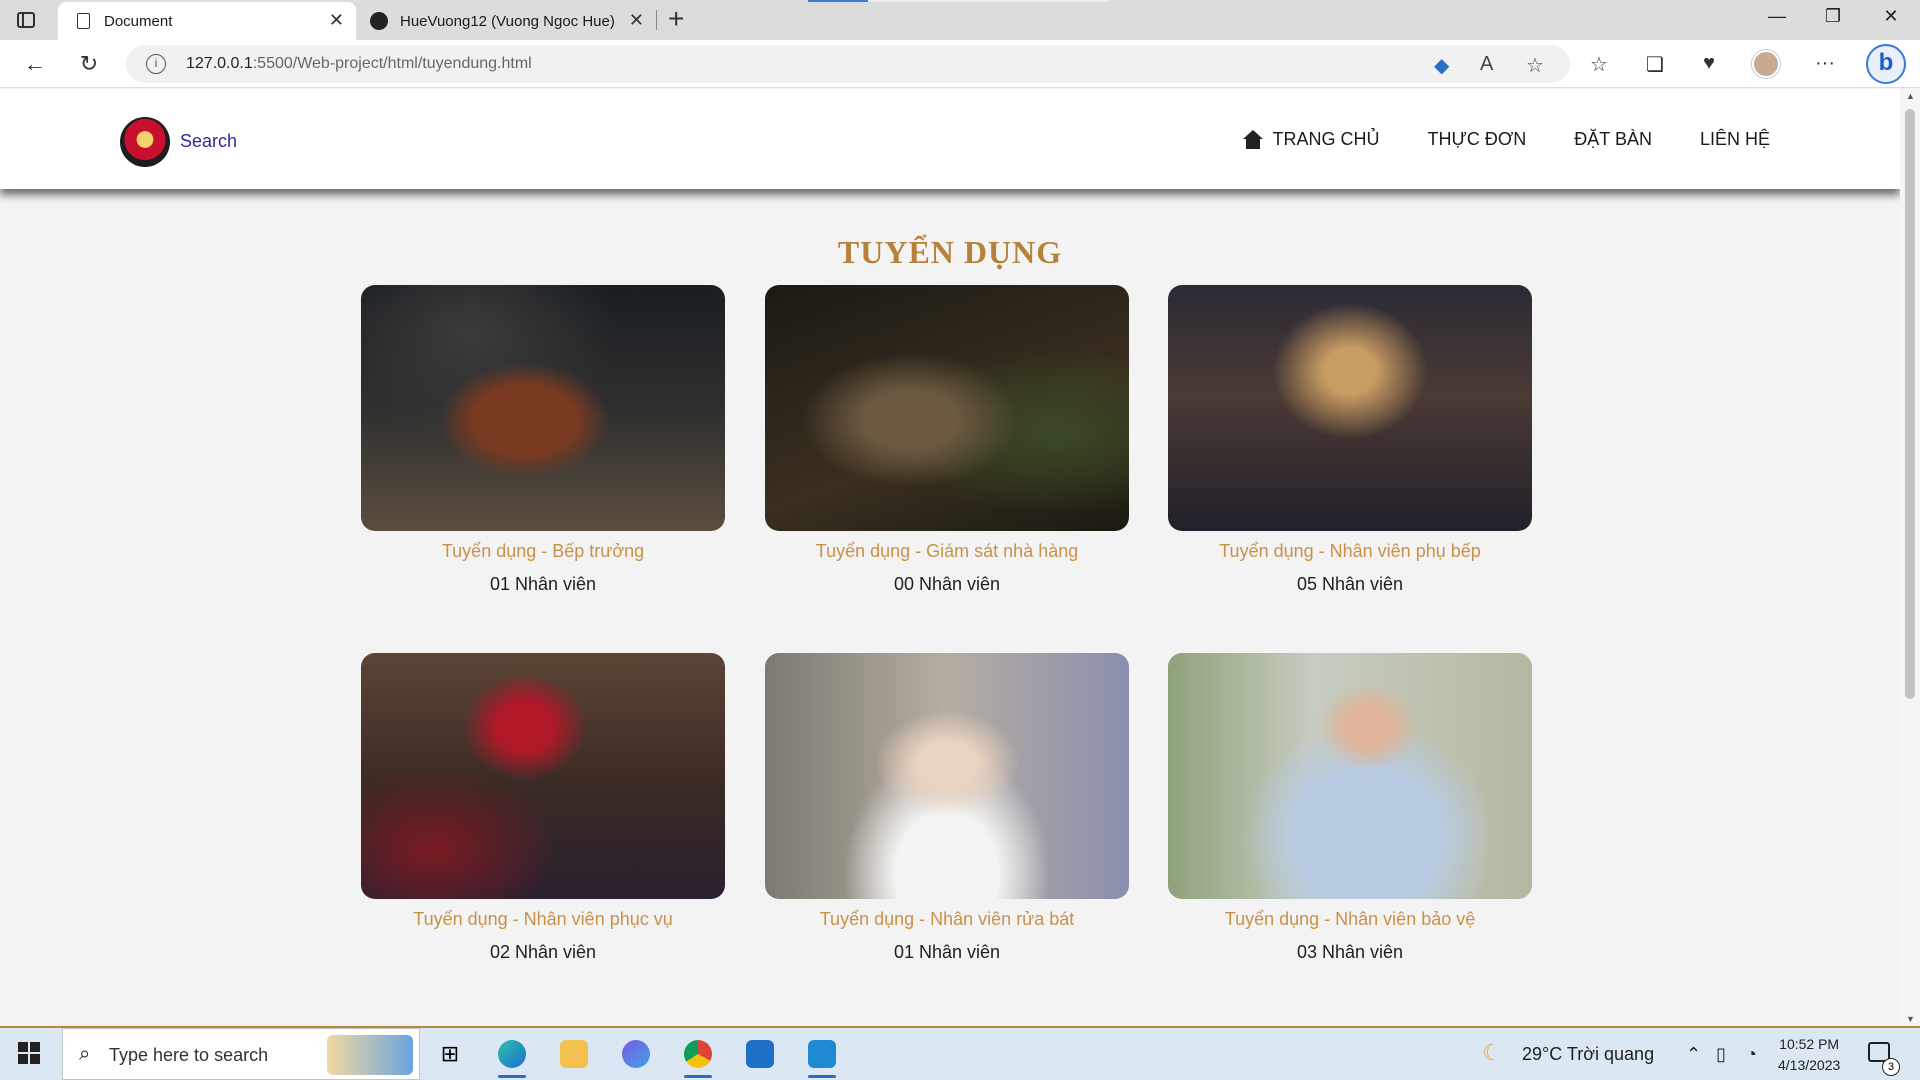 The image size is (1920, 1080). Describe the element at coordinates (1350, 584) in the screenshot. I see `job-count: 05 Nhân viên` at that location.